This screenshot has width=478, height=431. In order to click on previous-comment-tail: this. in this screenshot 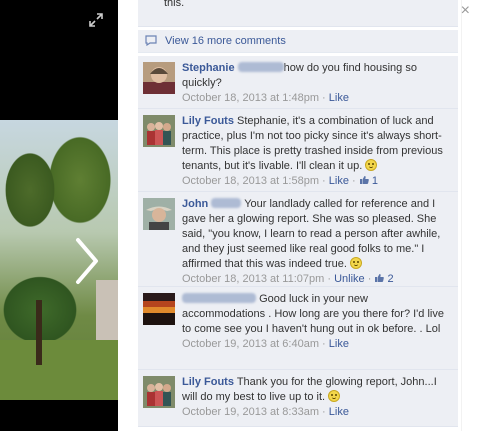, I will do `click(298, 13)`.